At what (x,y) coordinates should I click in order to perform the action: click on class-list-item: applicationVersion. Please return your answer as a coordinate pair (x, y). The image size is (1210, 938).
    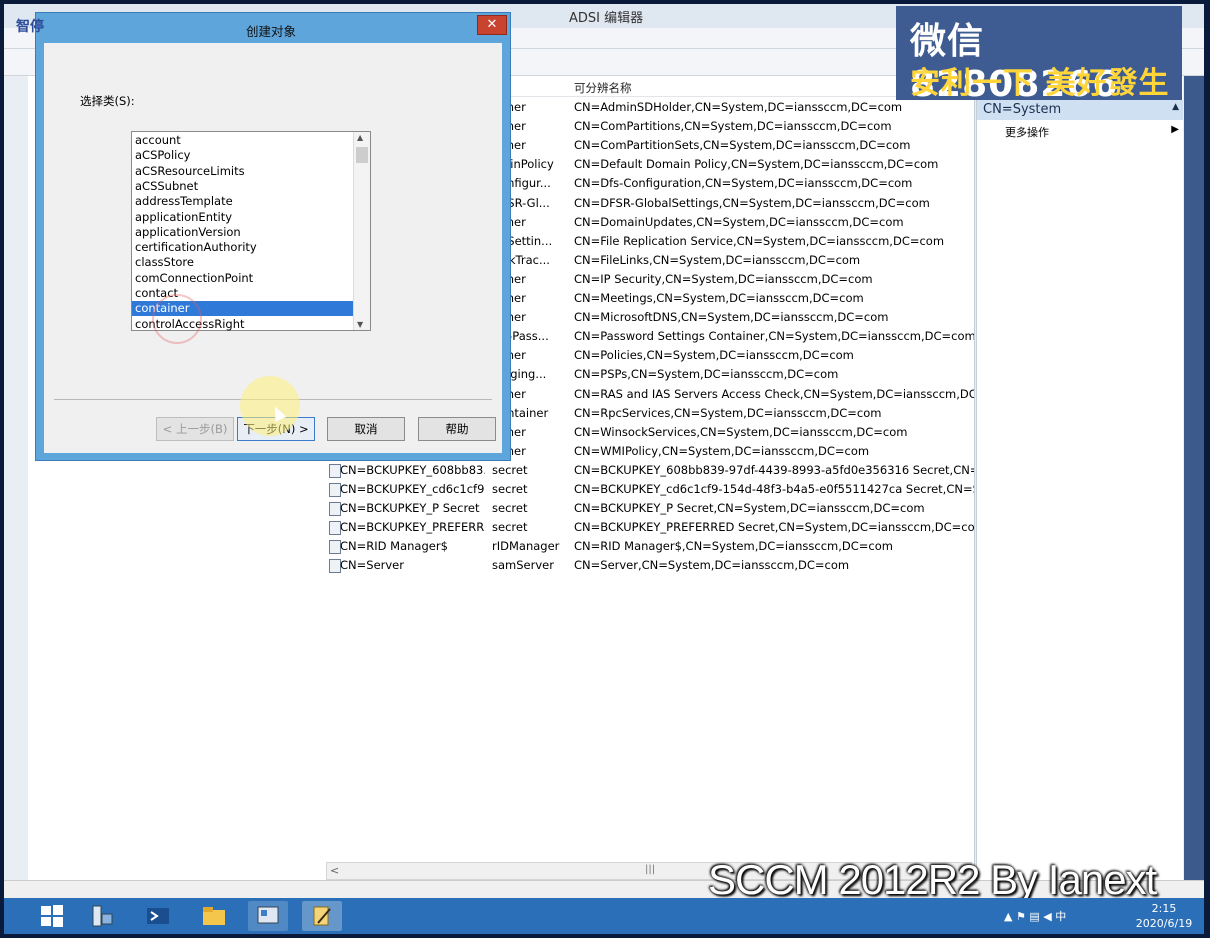
    Looking at the image, I should click on (243, 232).